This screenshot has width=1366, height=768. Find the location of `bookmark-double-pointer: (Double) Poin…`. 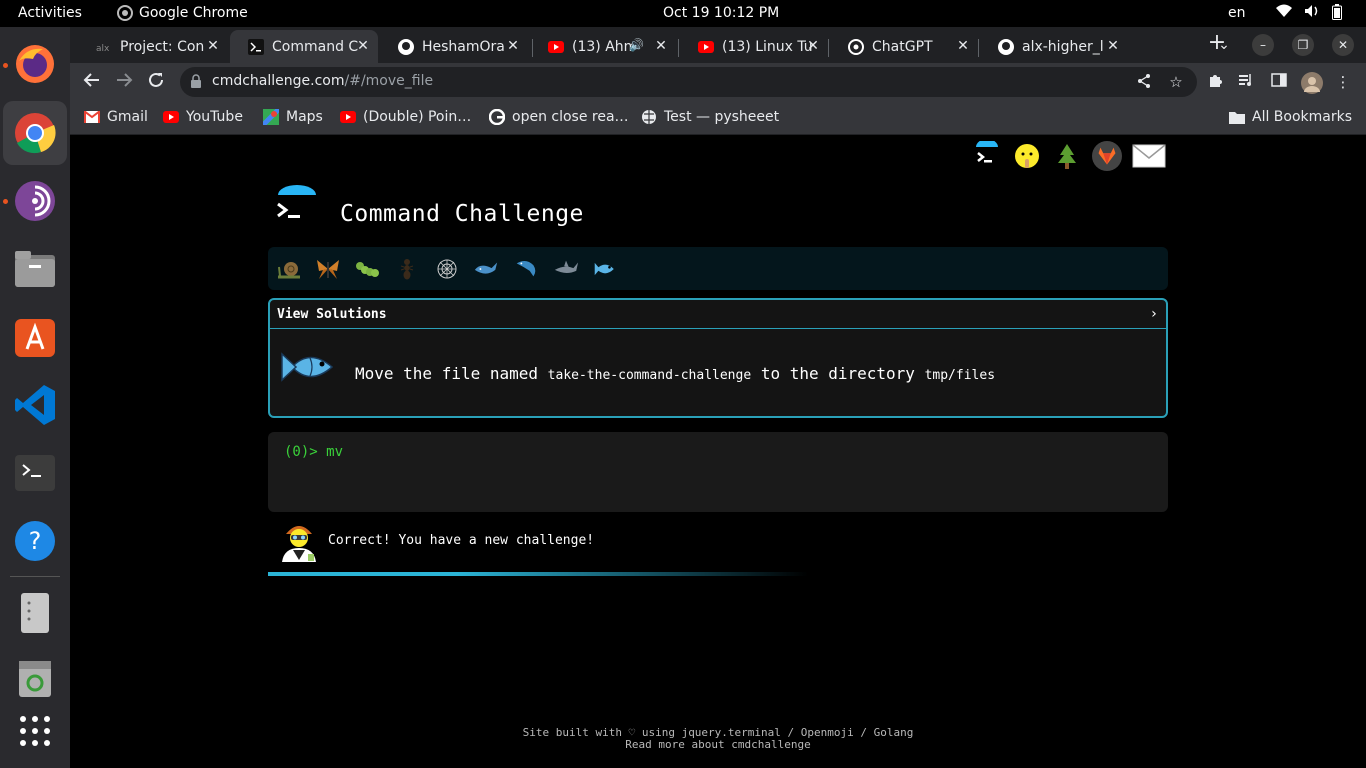

bookmark-double-pointer: (Double) Poin… is located at coordinates (405, 117).